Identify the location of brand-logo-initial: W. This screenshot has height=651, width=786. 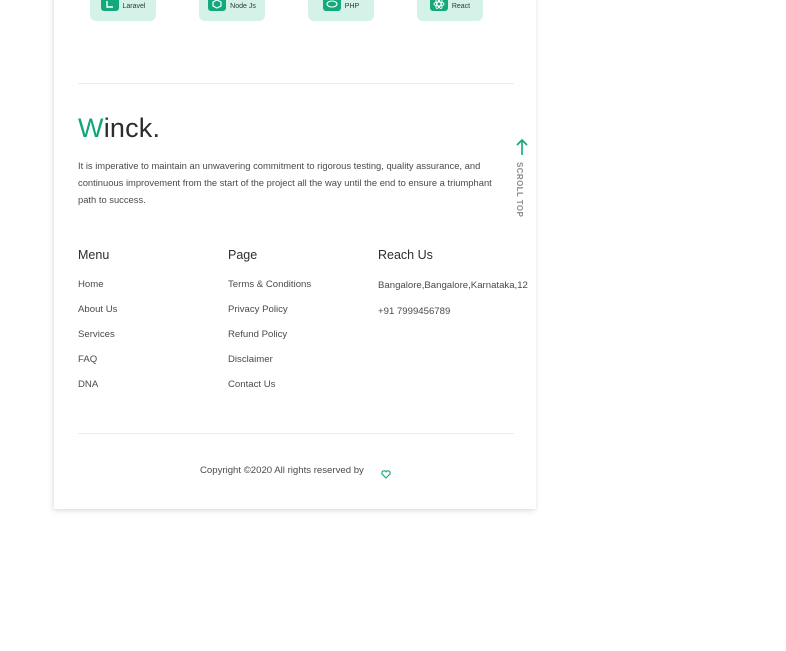
(91, 128).